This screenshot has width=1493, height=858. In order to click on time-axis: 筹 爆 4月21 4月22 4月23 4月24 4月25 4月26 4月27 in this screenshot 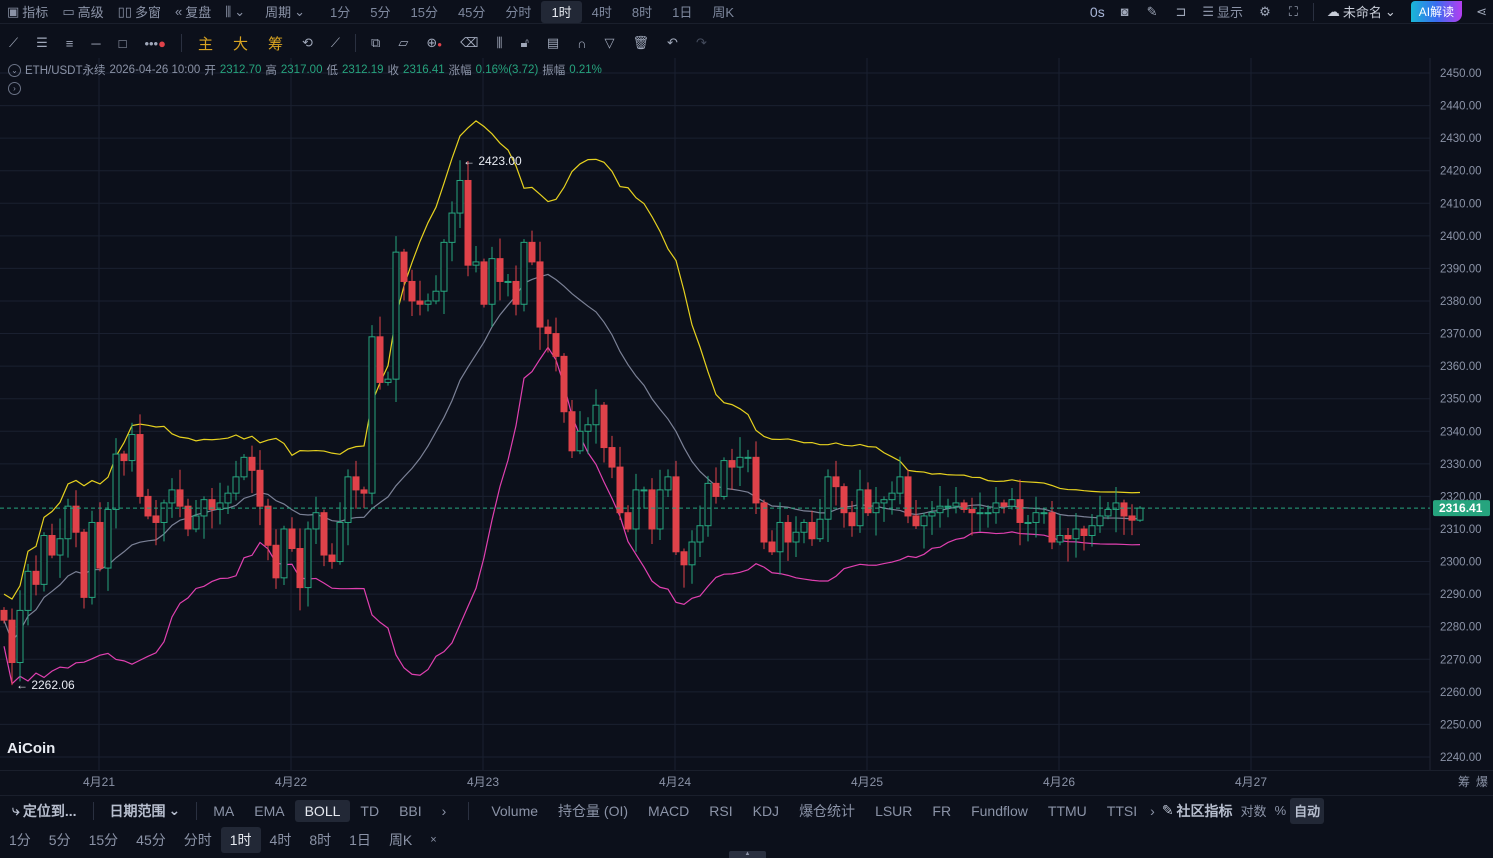, I will do `click(746, 780)`.